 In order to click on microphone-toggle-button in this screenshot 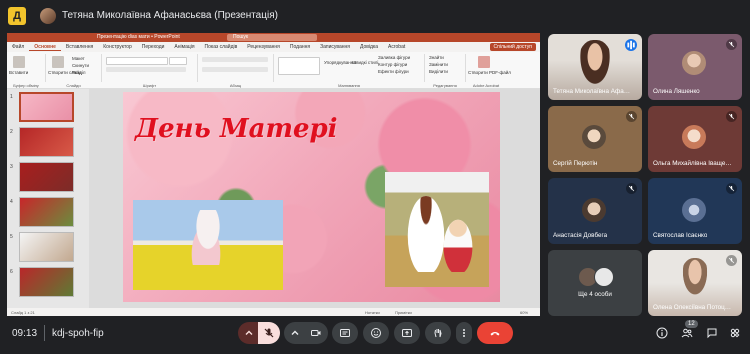, I will do `click(269, 333)`.